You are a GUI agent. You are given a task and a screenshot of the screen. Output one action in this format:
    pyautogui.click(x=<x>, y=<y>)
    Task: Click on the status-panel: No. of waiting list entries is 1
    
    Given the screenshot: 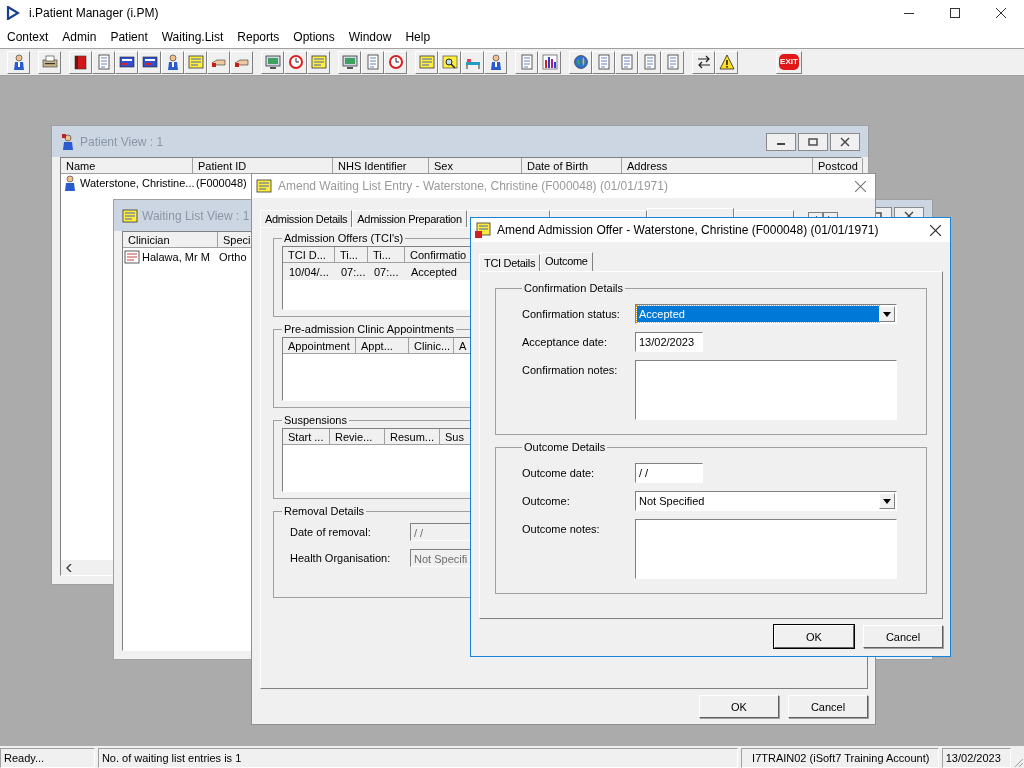 What is the action you would take?
    pyautogui.click(x=418, y=758)
    